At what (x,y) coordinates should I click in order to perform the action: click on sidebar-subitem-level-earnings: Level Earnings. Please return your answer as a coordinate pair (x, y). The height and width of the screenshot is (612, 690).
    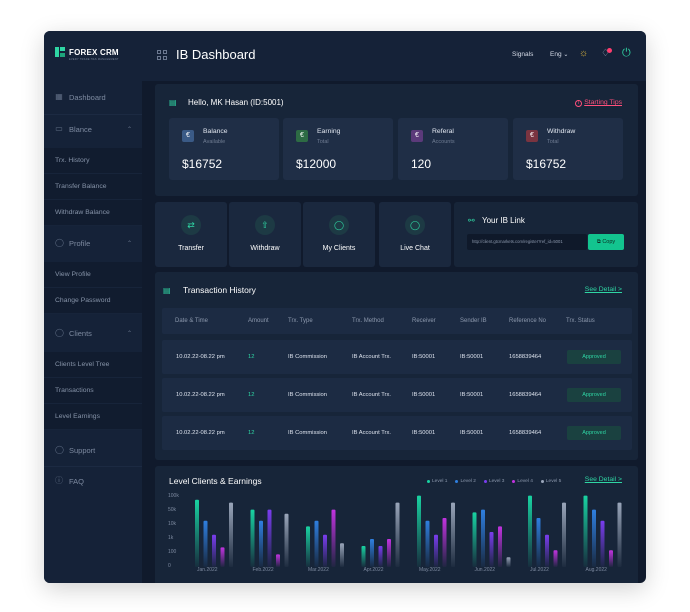
    Looking at the image, I should click on (93, 417).